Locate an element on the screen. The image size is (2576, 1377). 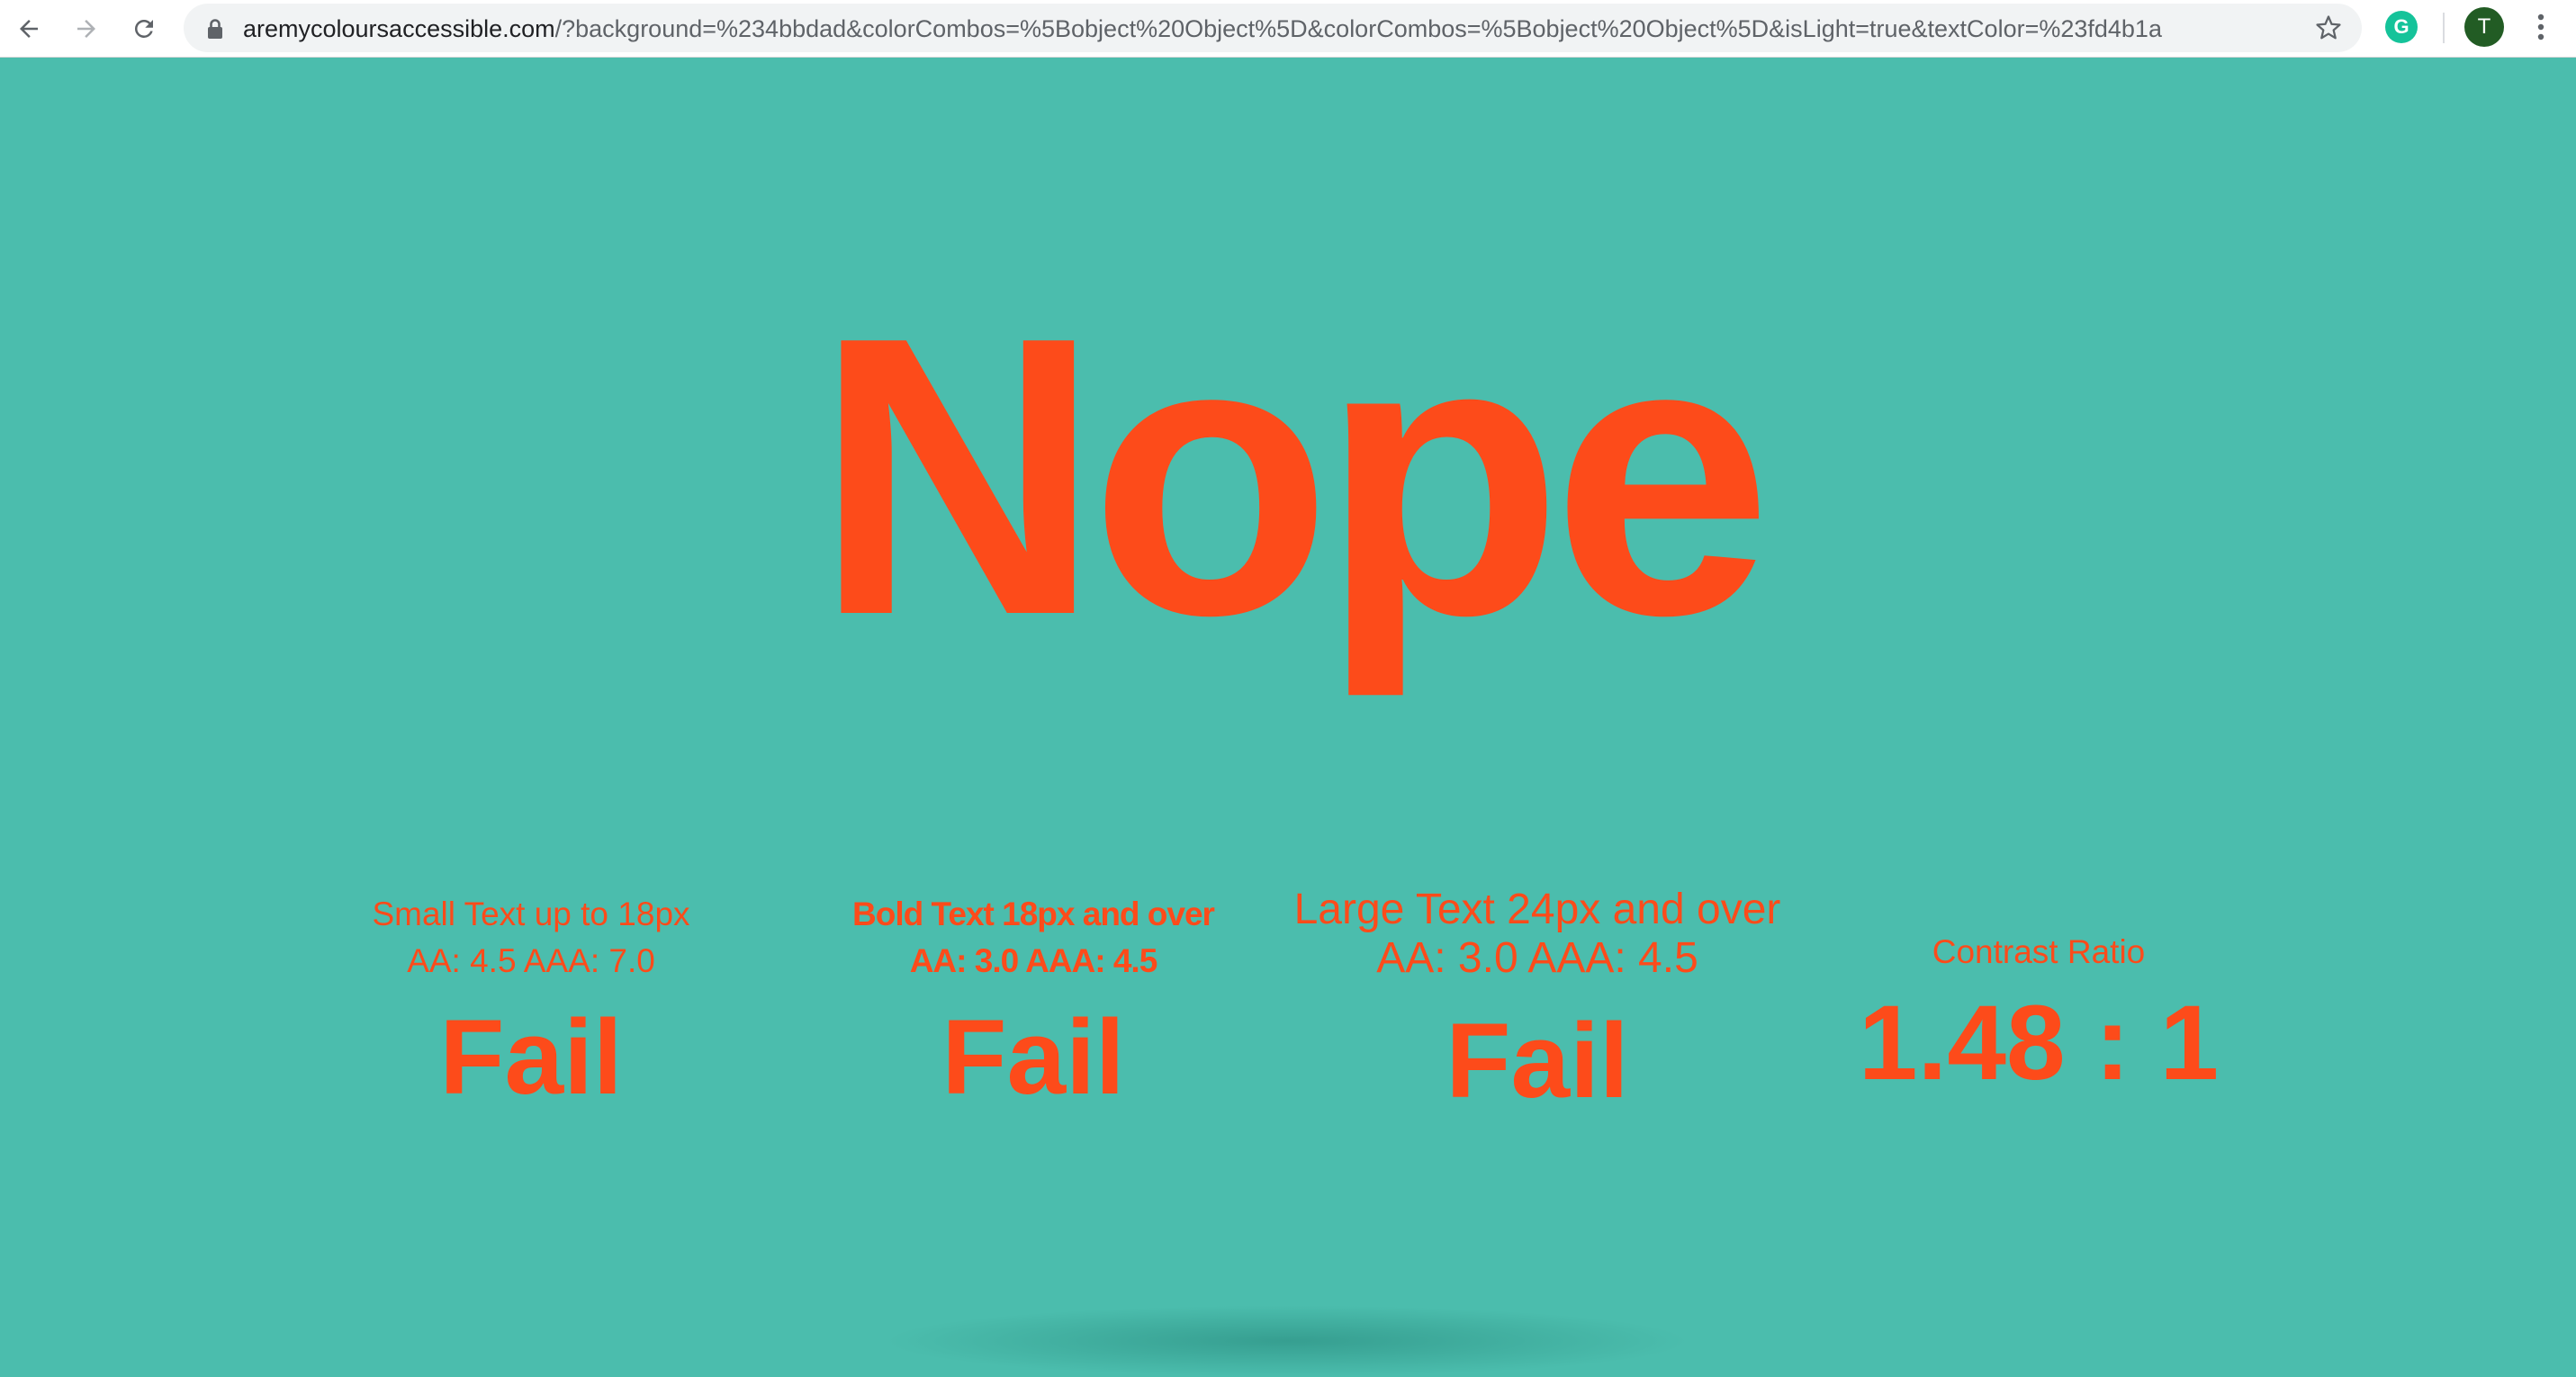
toolbar-divider is located at coordinates (2444, 28).